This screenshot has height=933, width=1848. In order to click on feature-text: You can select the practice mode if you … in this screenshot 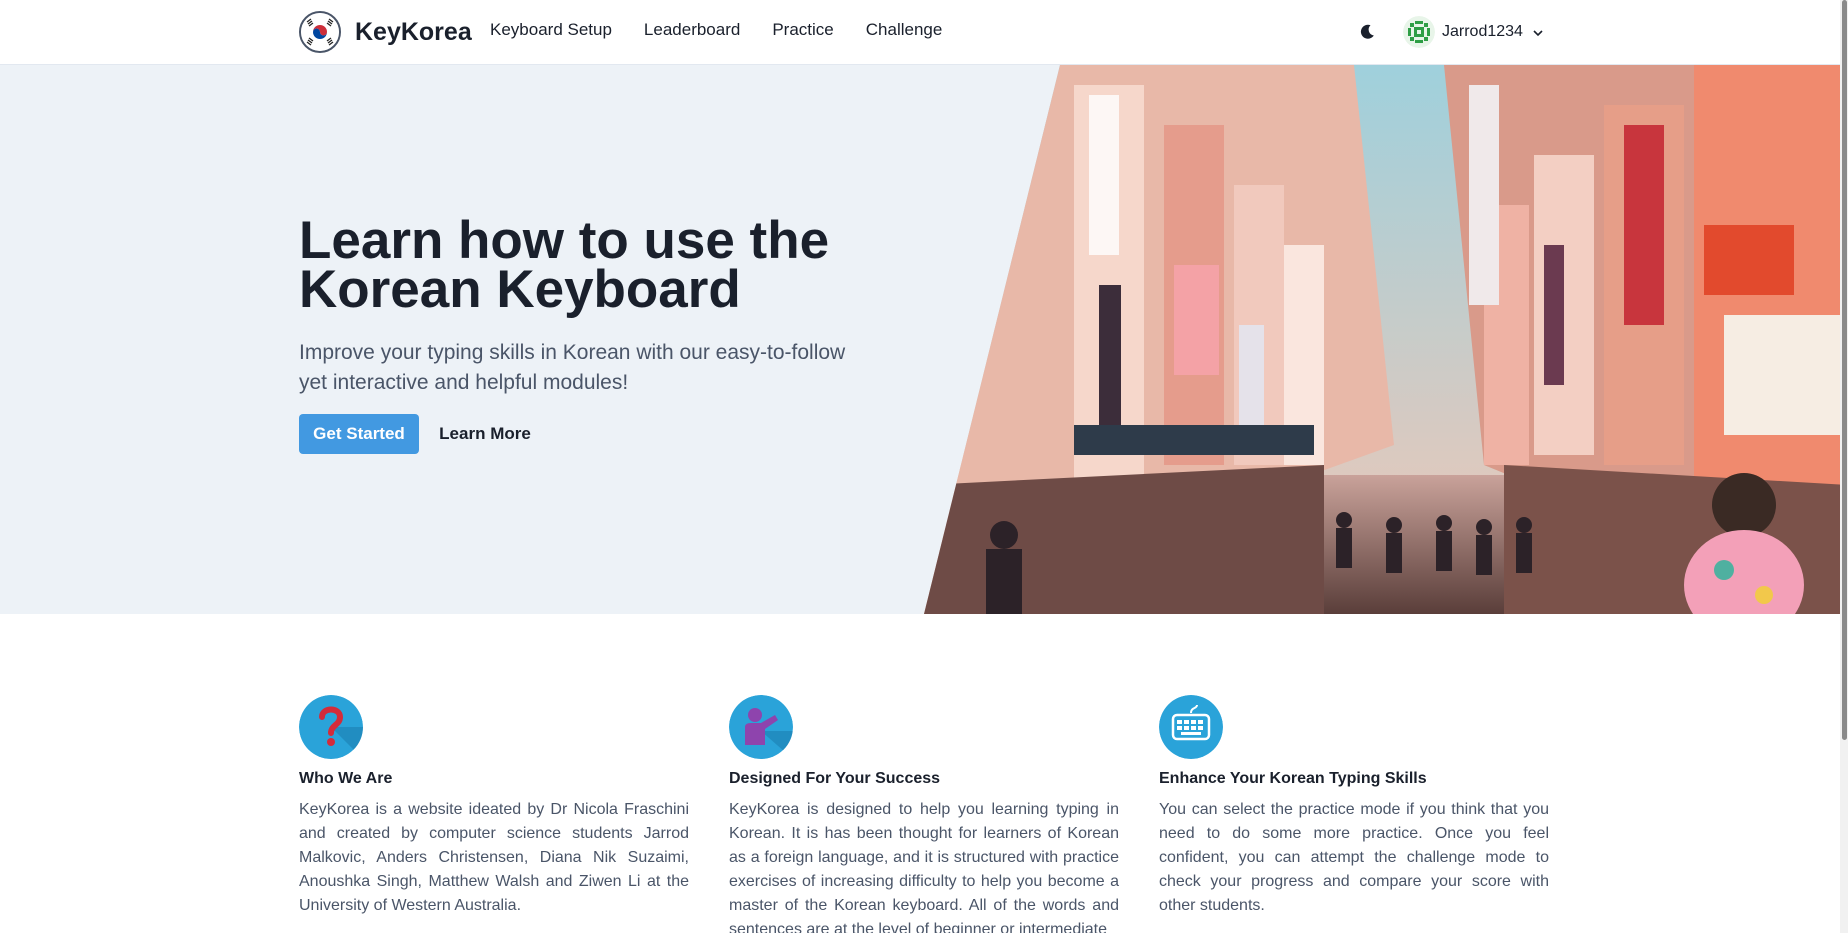, I will do `click(1354, 857)`.